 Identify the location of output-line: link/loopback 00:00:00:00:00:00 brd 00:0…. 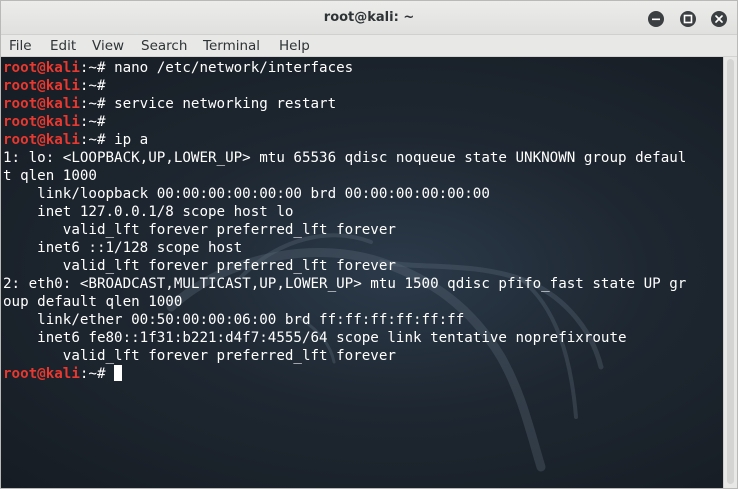
(246, 194).